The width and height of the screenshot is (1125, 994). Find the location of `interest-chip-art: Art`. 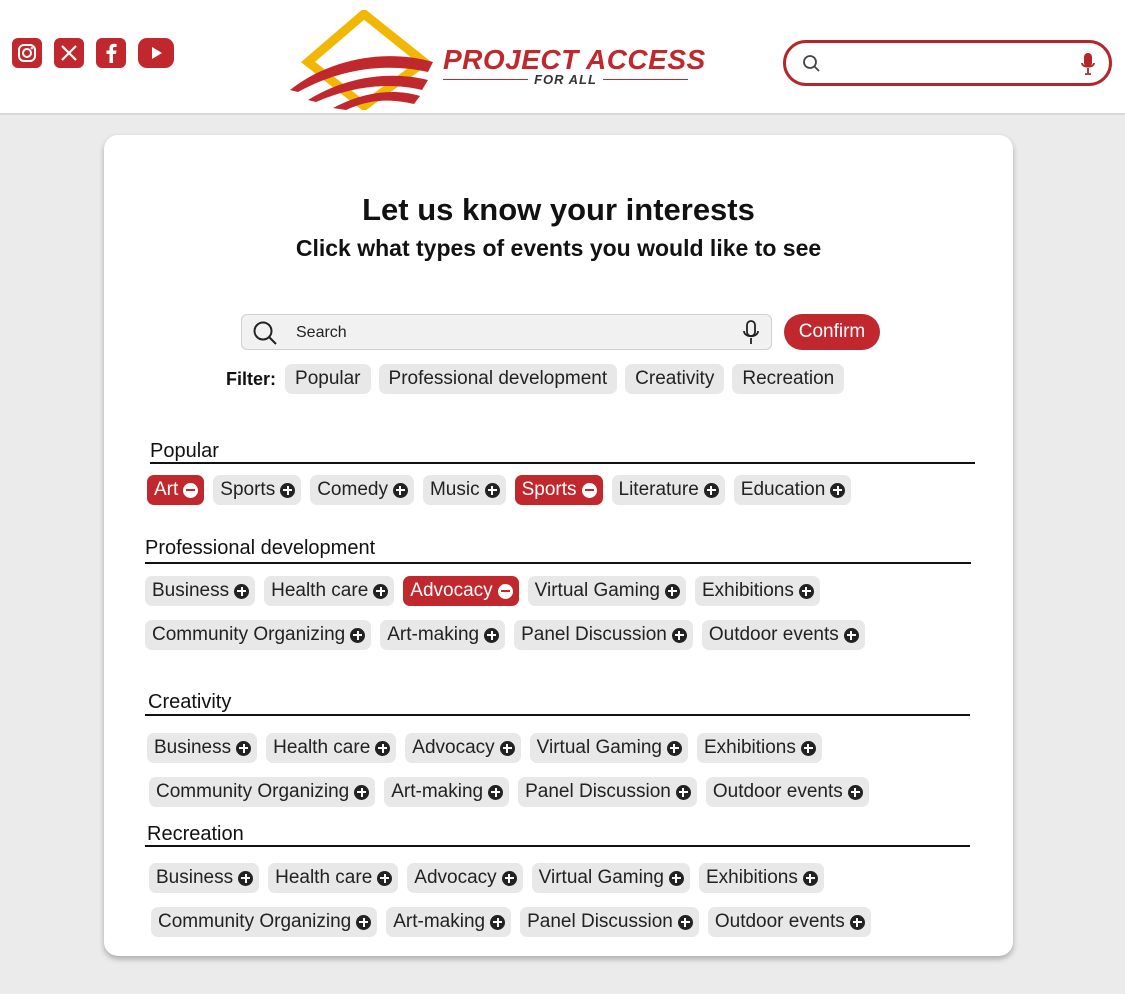

interest-chip-art: Art is located at coordinates (176, 490).